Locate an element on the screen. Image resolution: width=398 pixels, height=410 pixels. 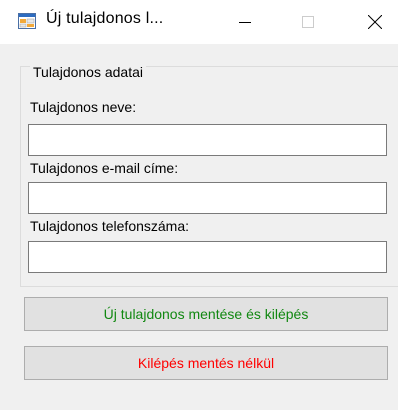
close-icon is located at coordinates (375, 22).